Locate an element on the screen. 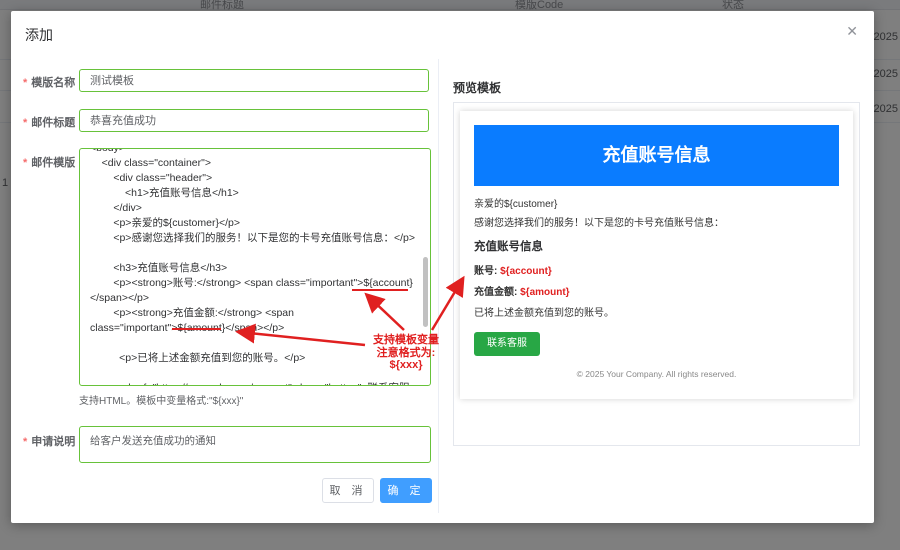 The image size is (900, 550). email-header: 充值账号信息 is located at coordinates (656, 155).